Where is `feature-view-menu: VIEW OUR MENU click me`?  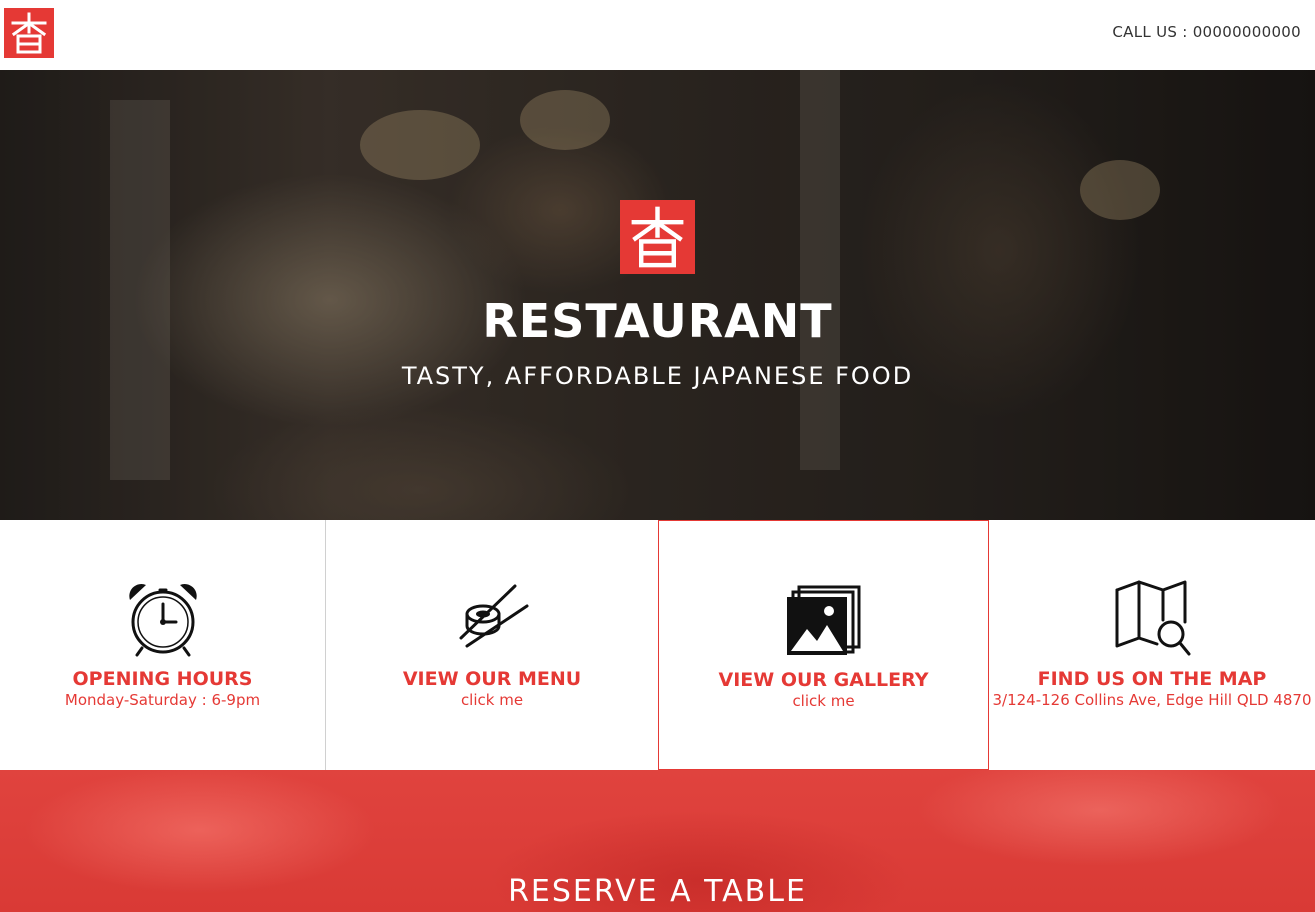 feature-view-menu: VIEW OUR MENU click me is located at coordinates (492, 645).